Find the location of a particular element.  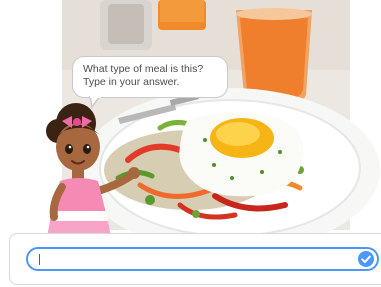

text-caret is located at coordinates (39, 259).